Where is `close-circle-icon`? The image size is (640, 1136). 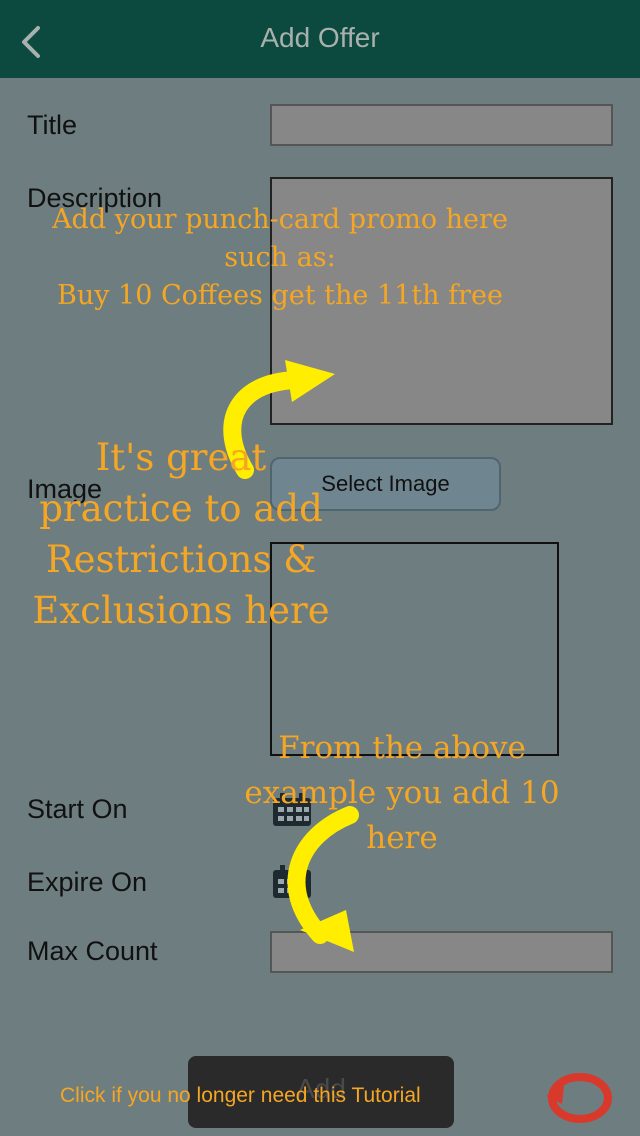 close-circle-icon is located at coordinates (579, 1098).